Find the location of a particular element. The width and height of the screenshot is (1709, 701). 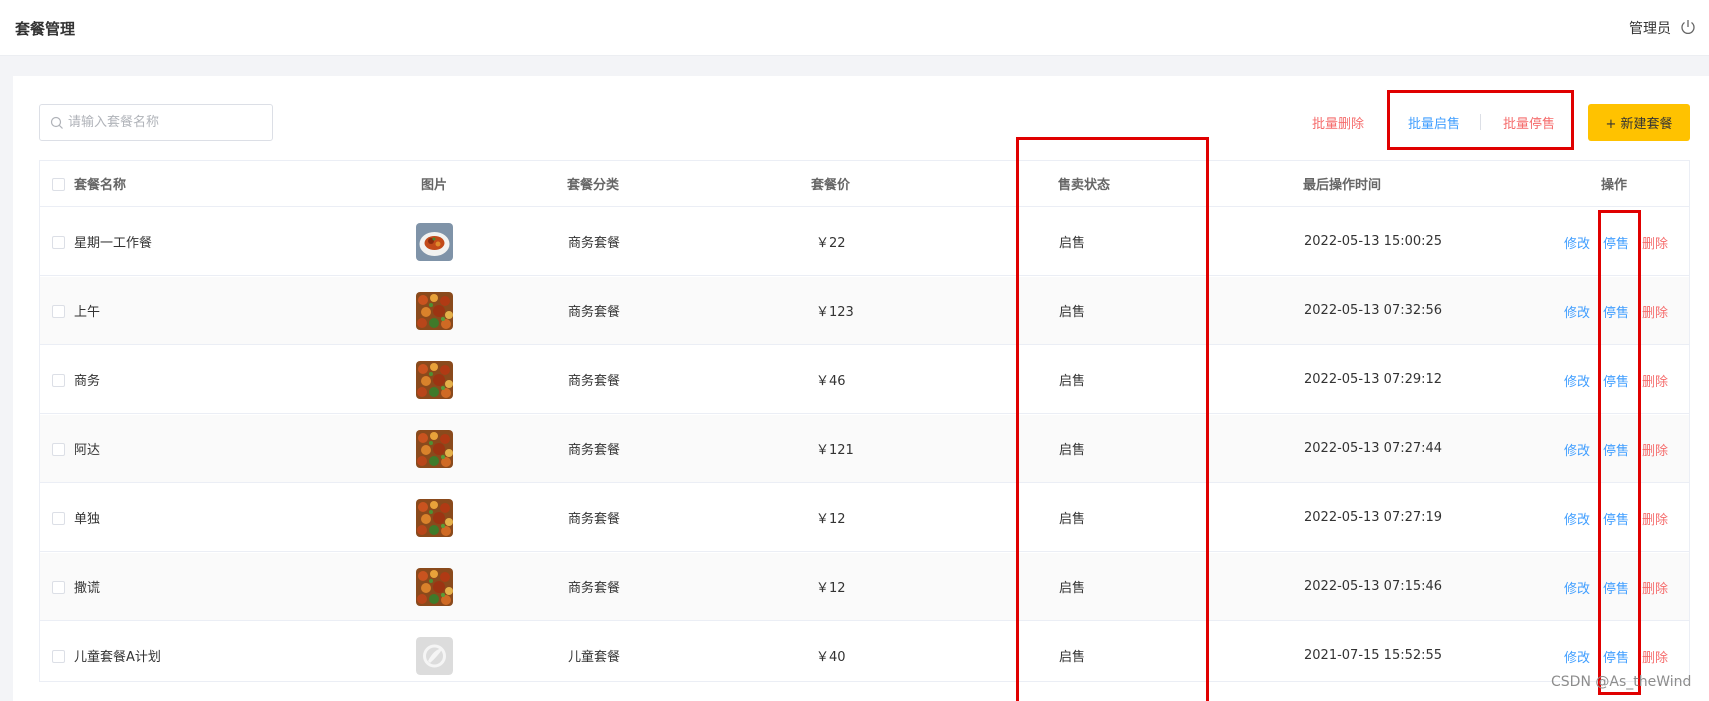

last-modified-time: 2022-05-13 07:27:19 is located at coordinates (1373, 517).